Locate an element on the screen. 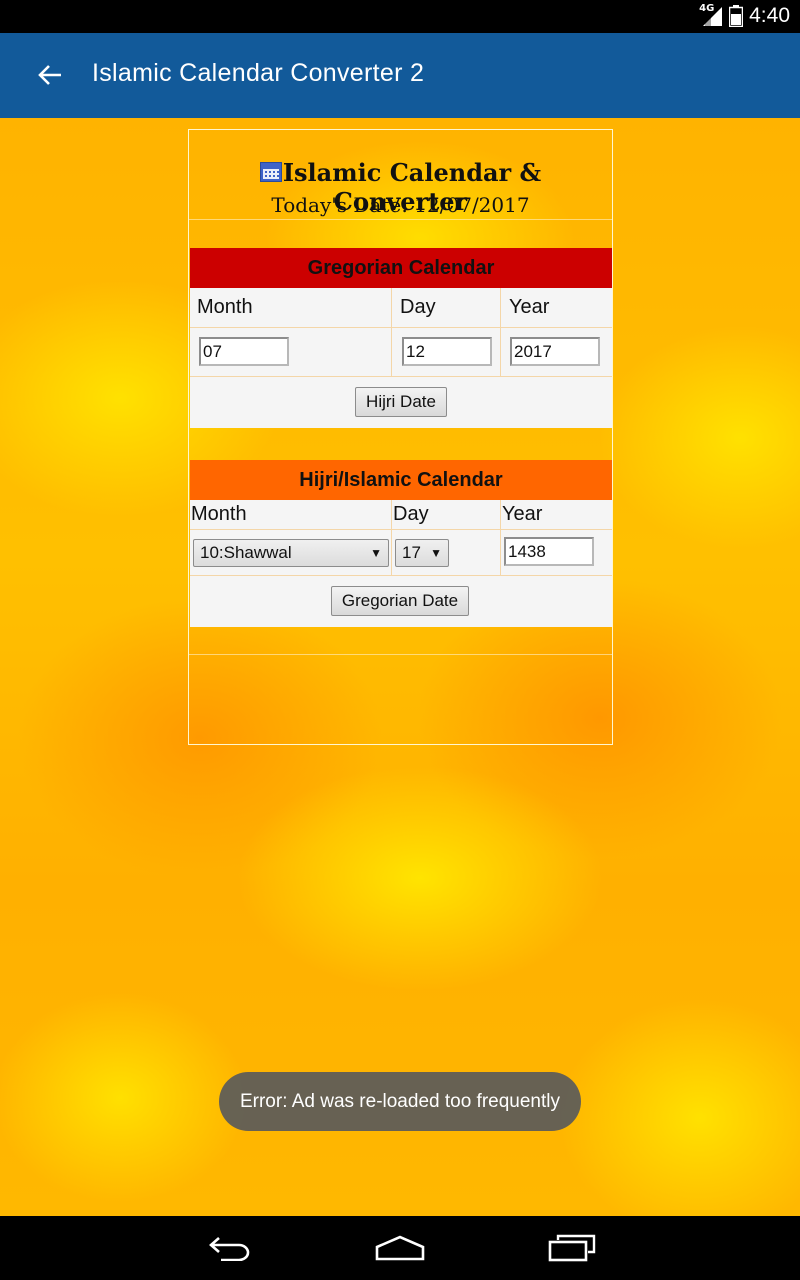 The image size is (800, 1280). hijri-heading: Hijri/Islamic Calendar is located at coordinates (401, 480).